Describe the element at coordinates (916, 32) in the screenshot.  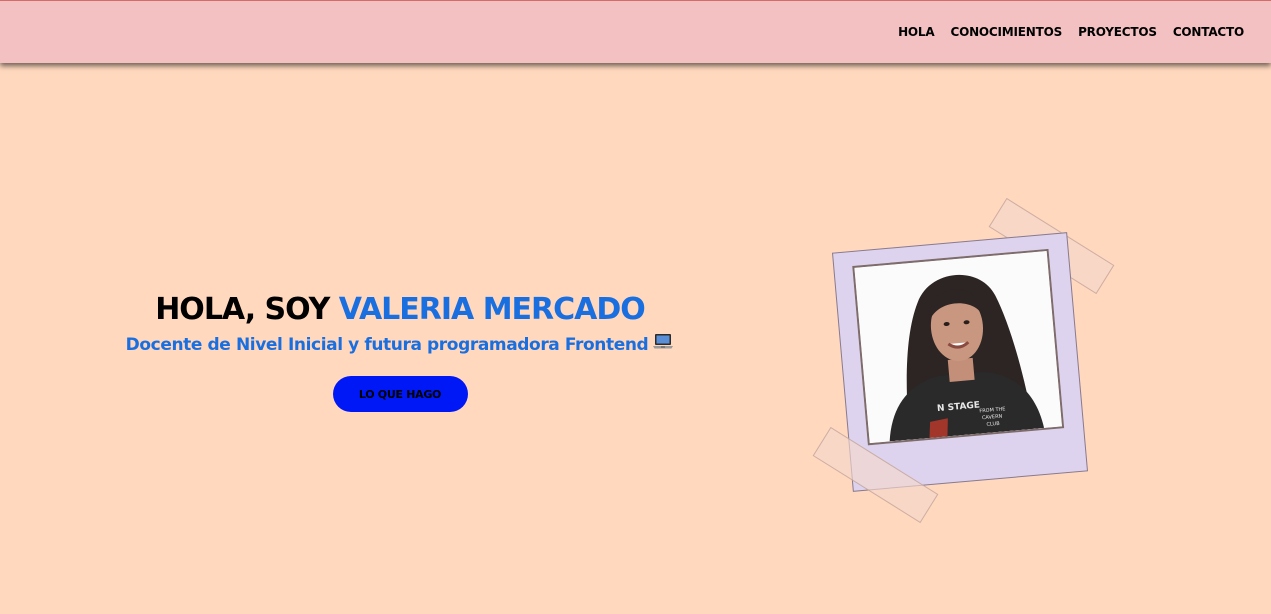
I see `nav-link-hola: HOLA` at that location.